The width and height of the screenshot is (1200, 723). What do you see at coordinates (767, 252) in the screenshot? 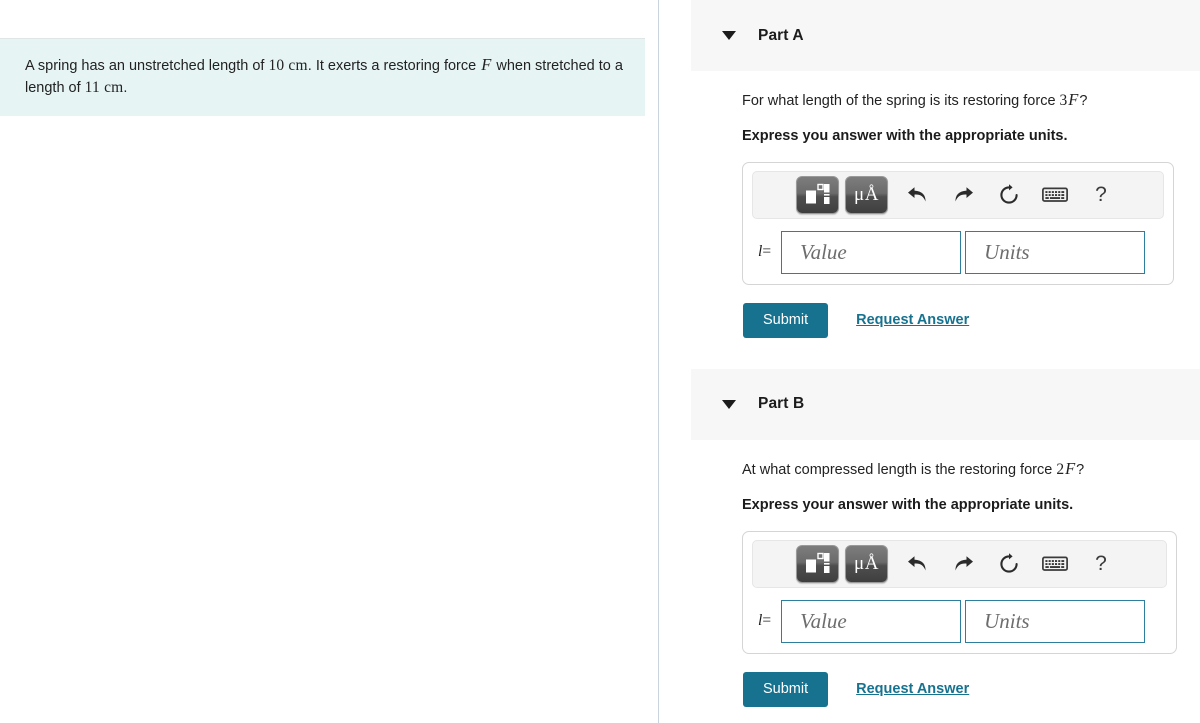
I see `part-a-answer-equals: =` at bounding box center [767, 252].